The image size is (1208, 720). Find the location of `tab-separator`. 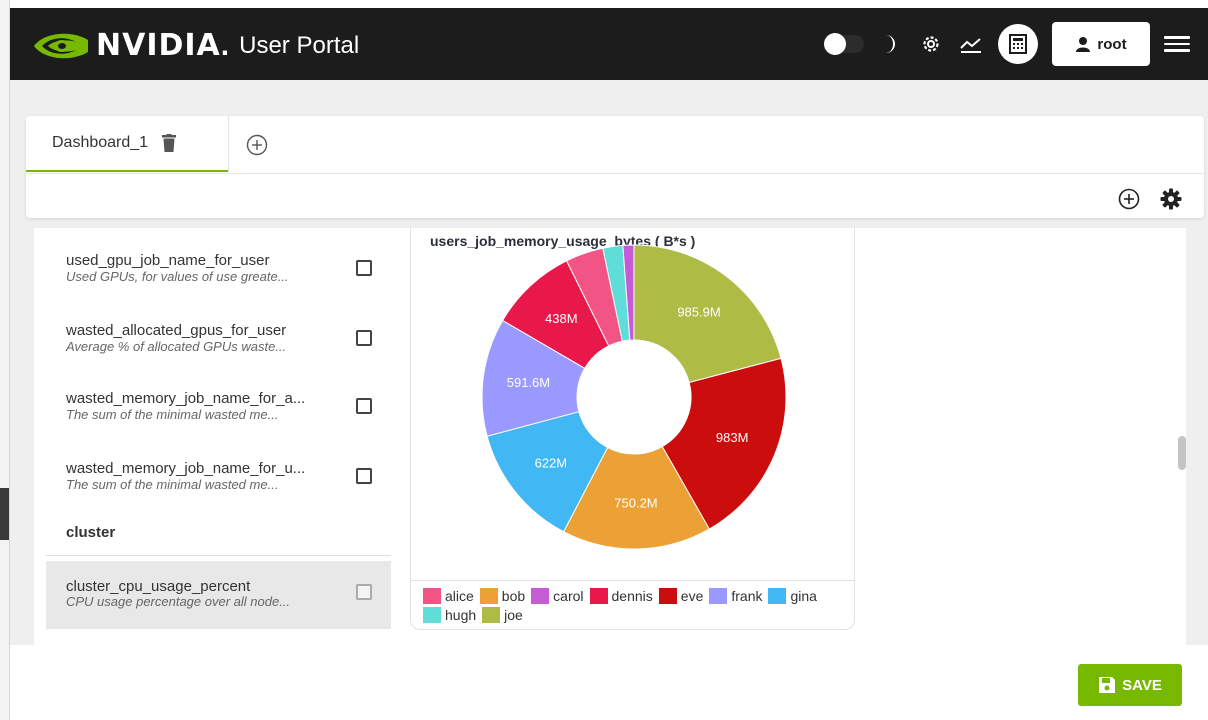

tab-separator is located at coordinates (228, 144).